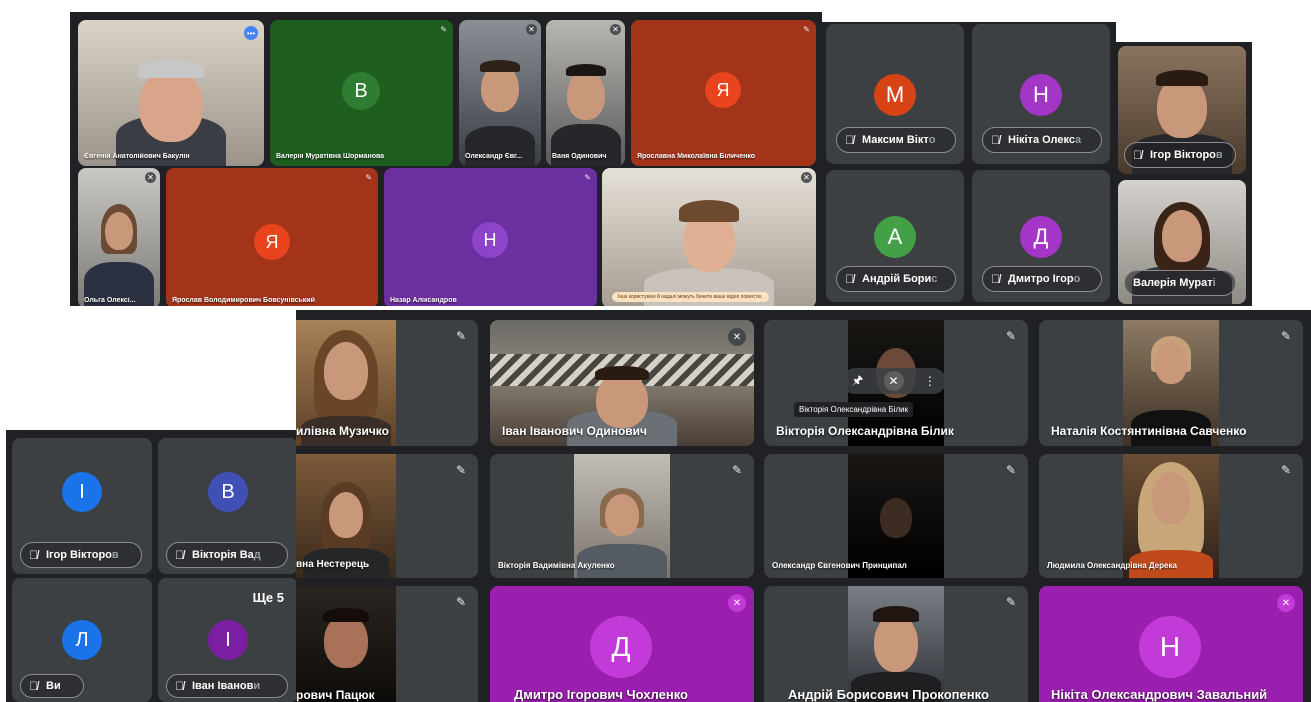  What do you see at coordinates (865, 431) in the screenshot?
I see `participant-name: Вікторія Олександрівна Білик` at bounding box center [865, 431].